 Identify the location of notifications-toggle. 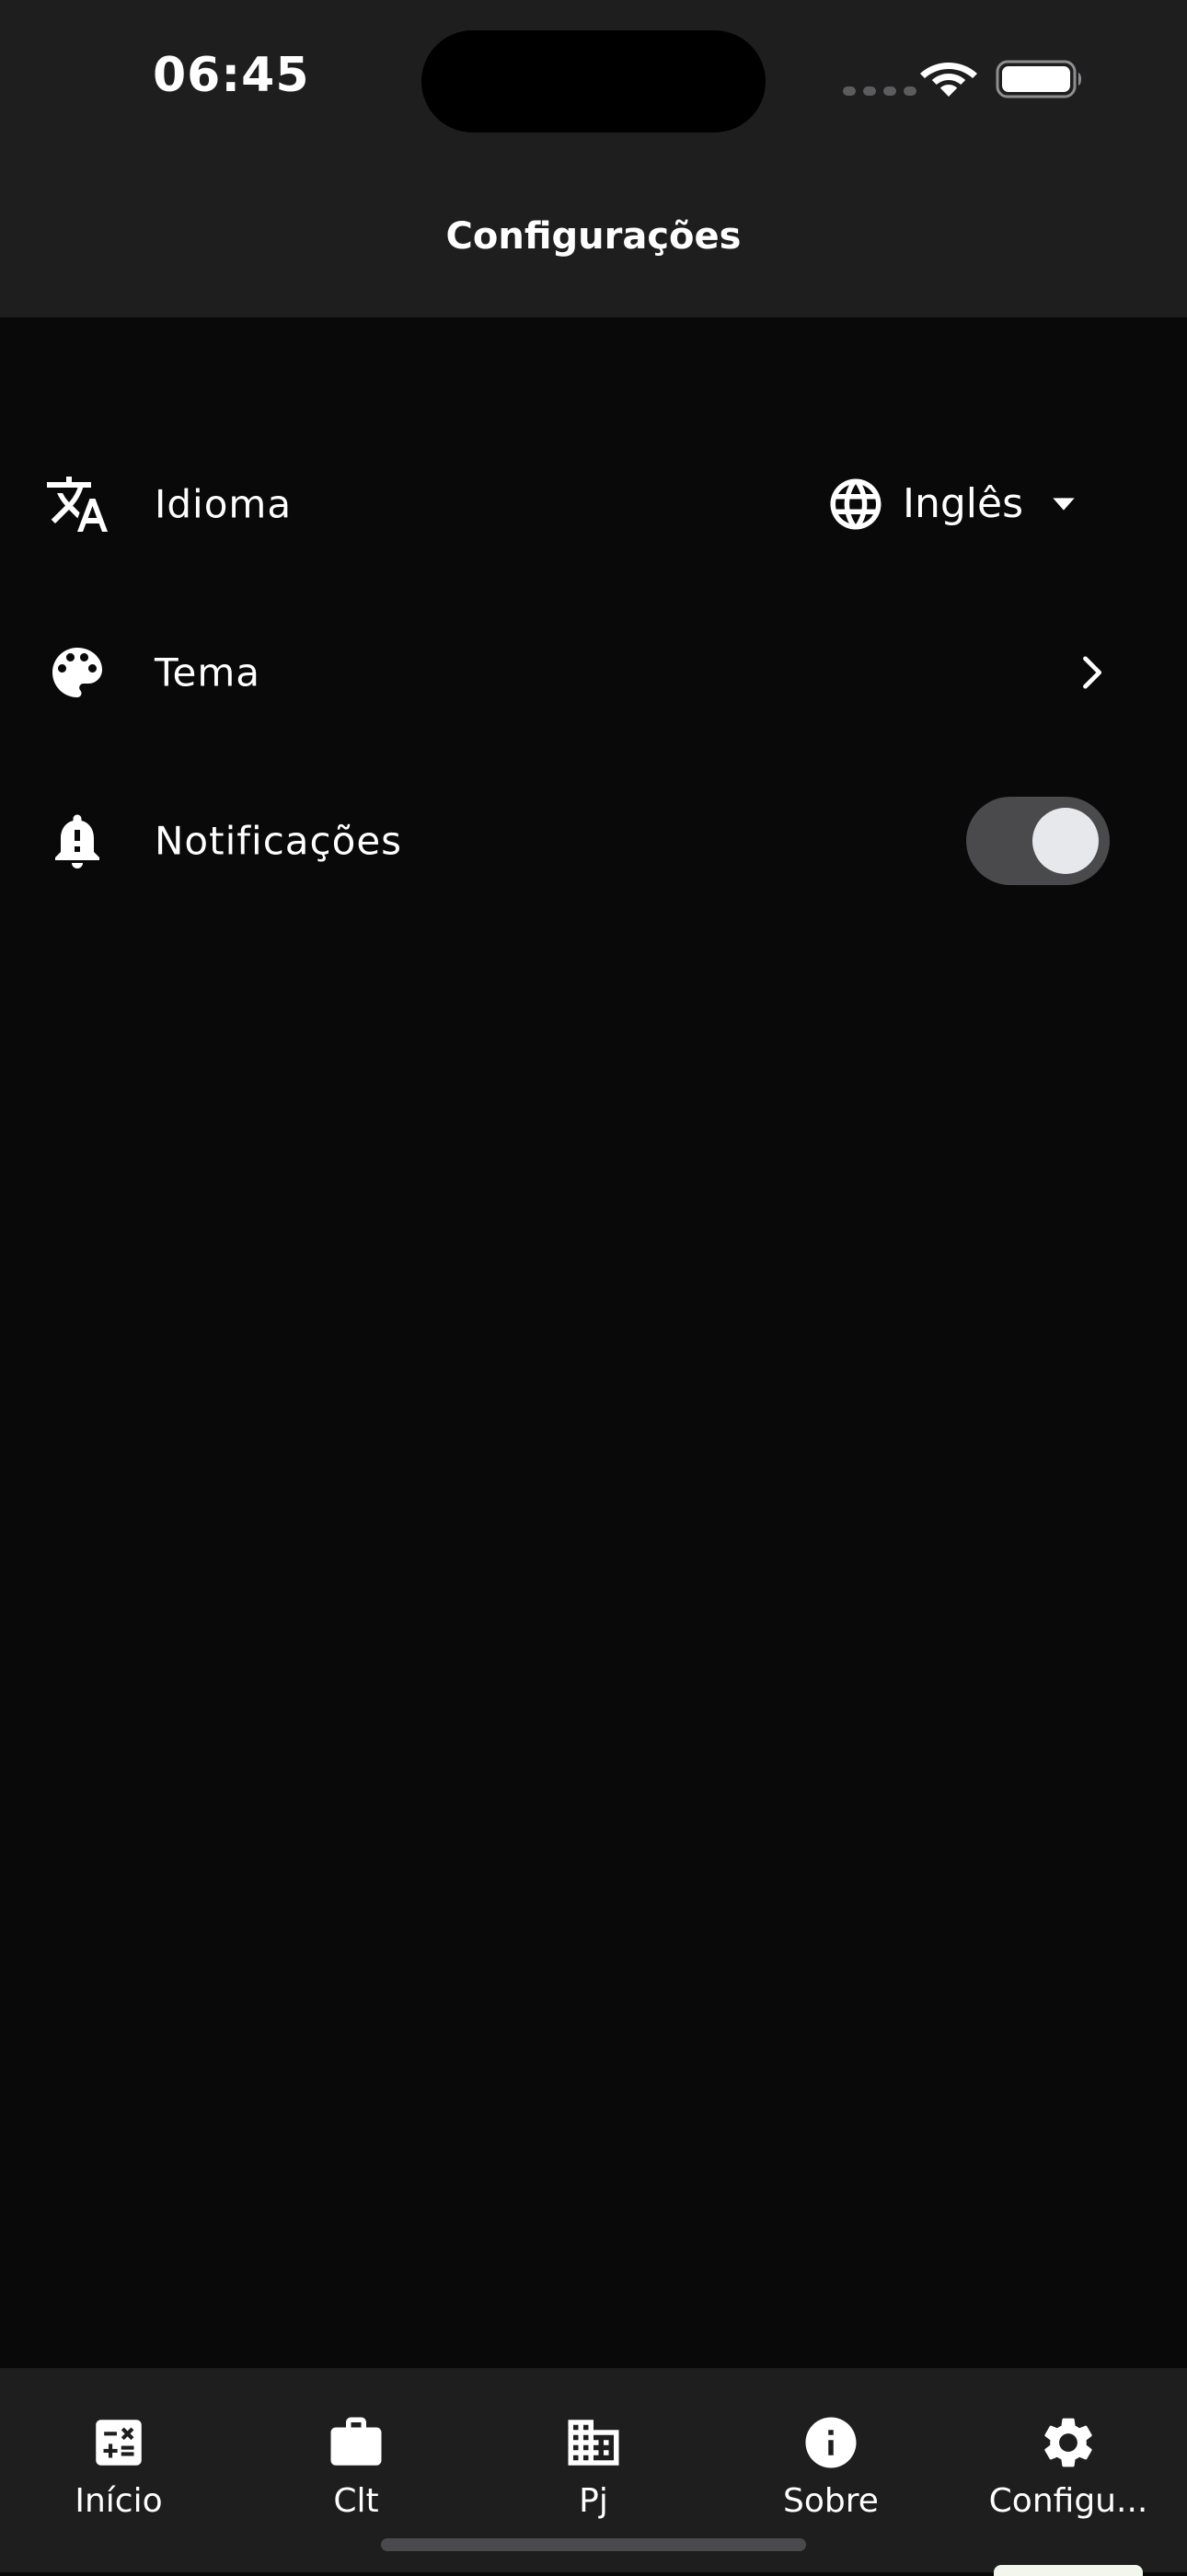
(1038, 840).